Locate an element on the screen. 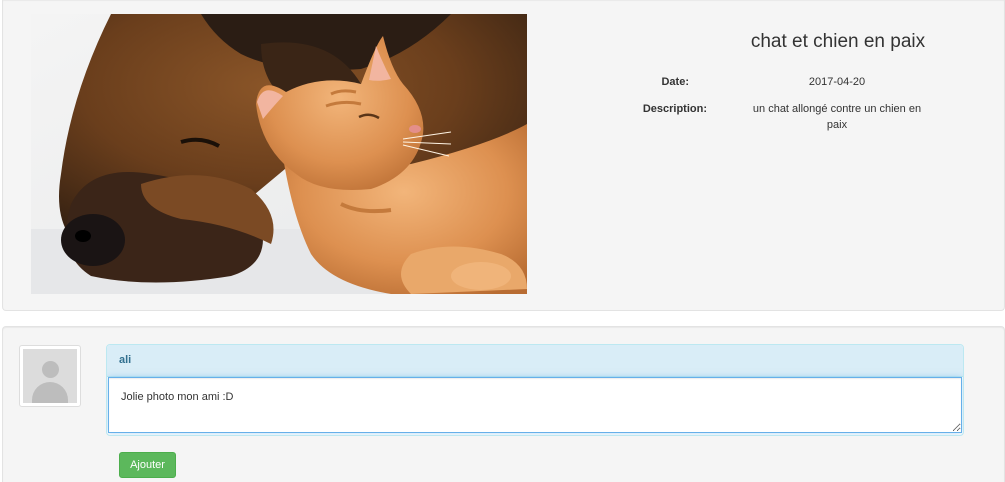 This screenshot has width=1005, height=482. date-value: 2017-04-20 is located at coordinates (837, 82).